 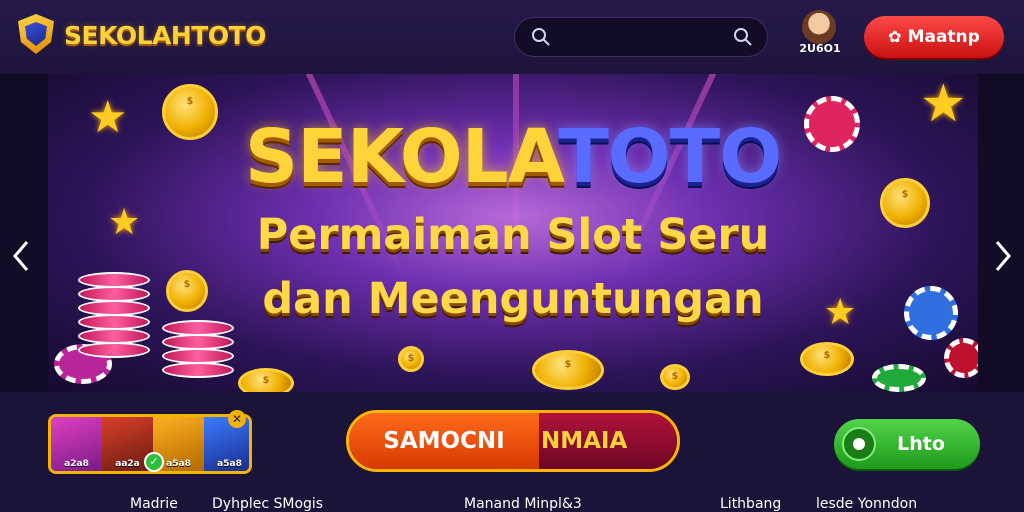 I want to click on game-thumb-label: a2a8, so click(x=76, y=464).